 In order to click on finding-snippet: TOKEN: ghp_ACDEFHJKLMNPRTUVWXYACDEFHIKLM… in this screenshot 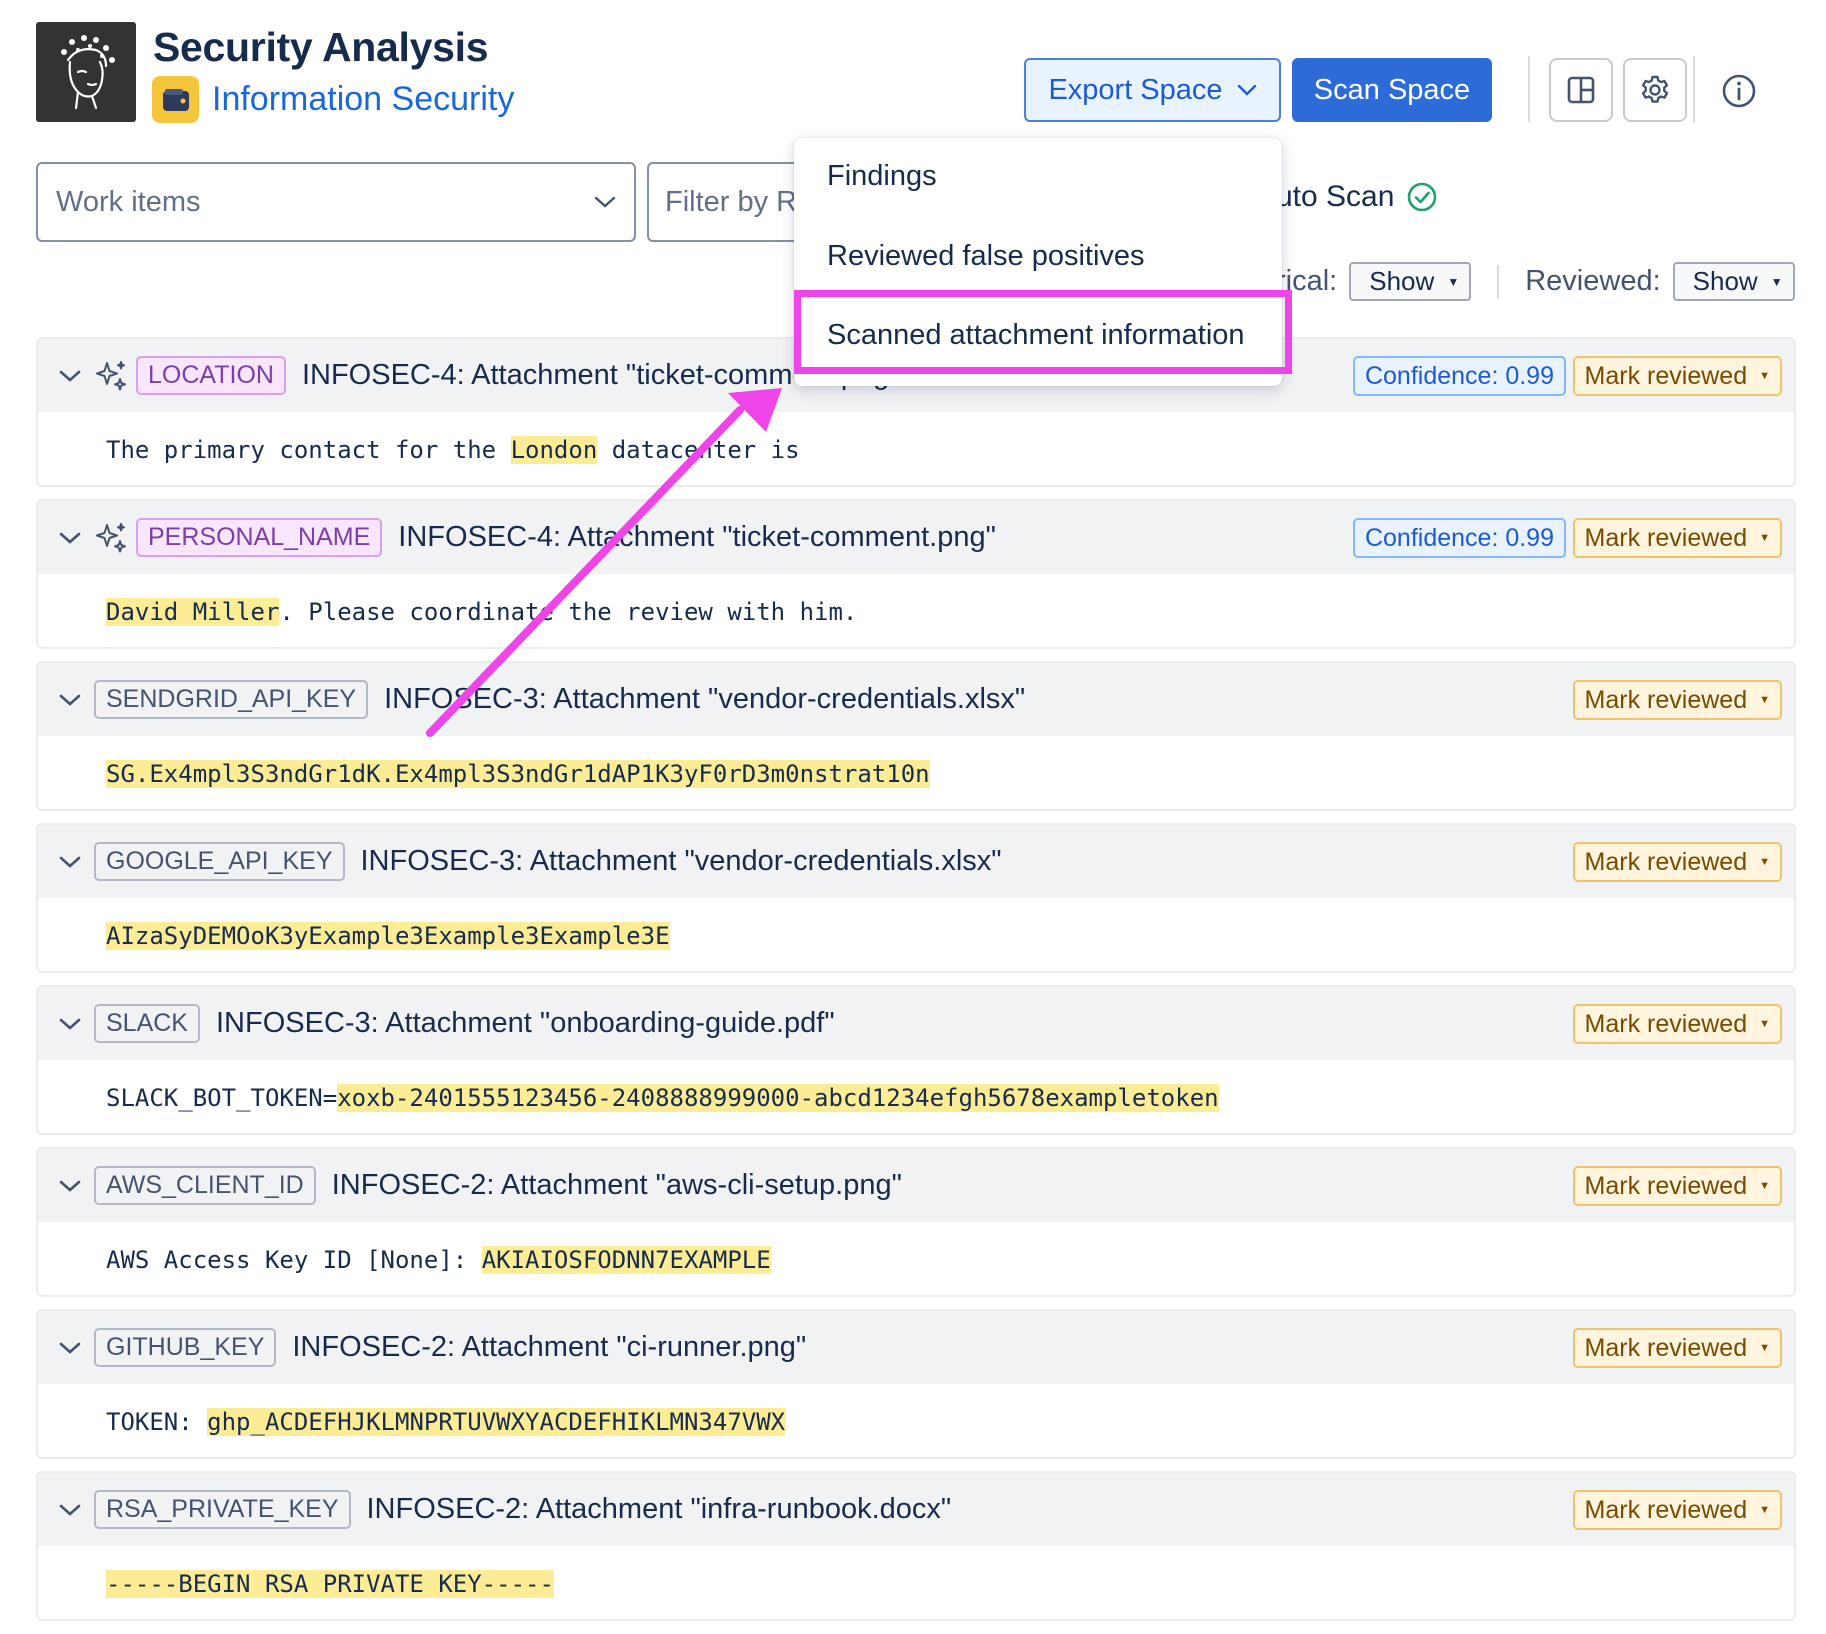, I will do `click(916, 1420)`.